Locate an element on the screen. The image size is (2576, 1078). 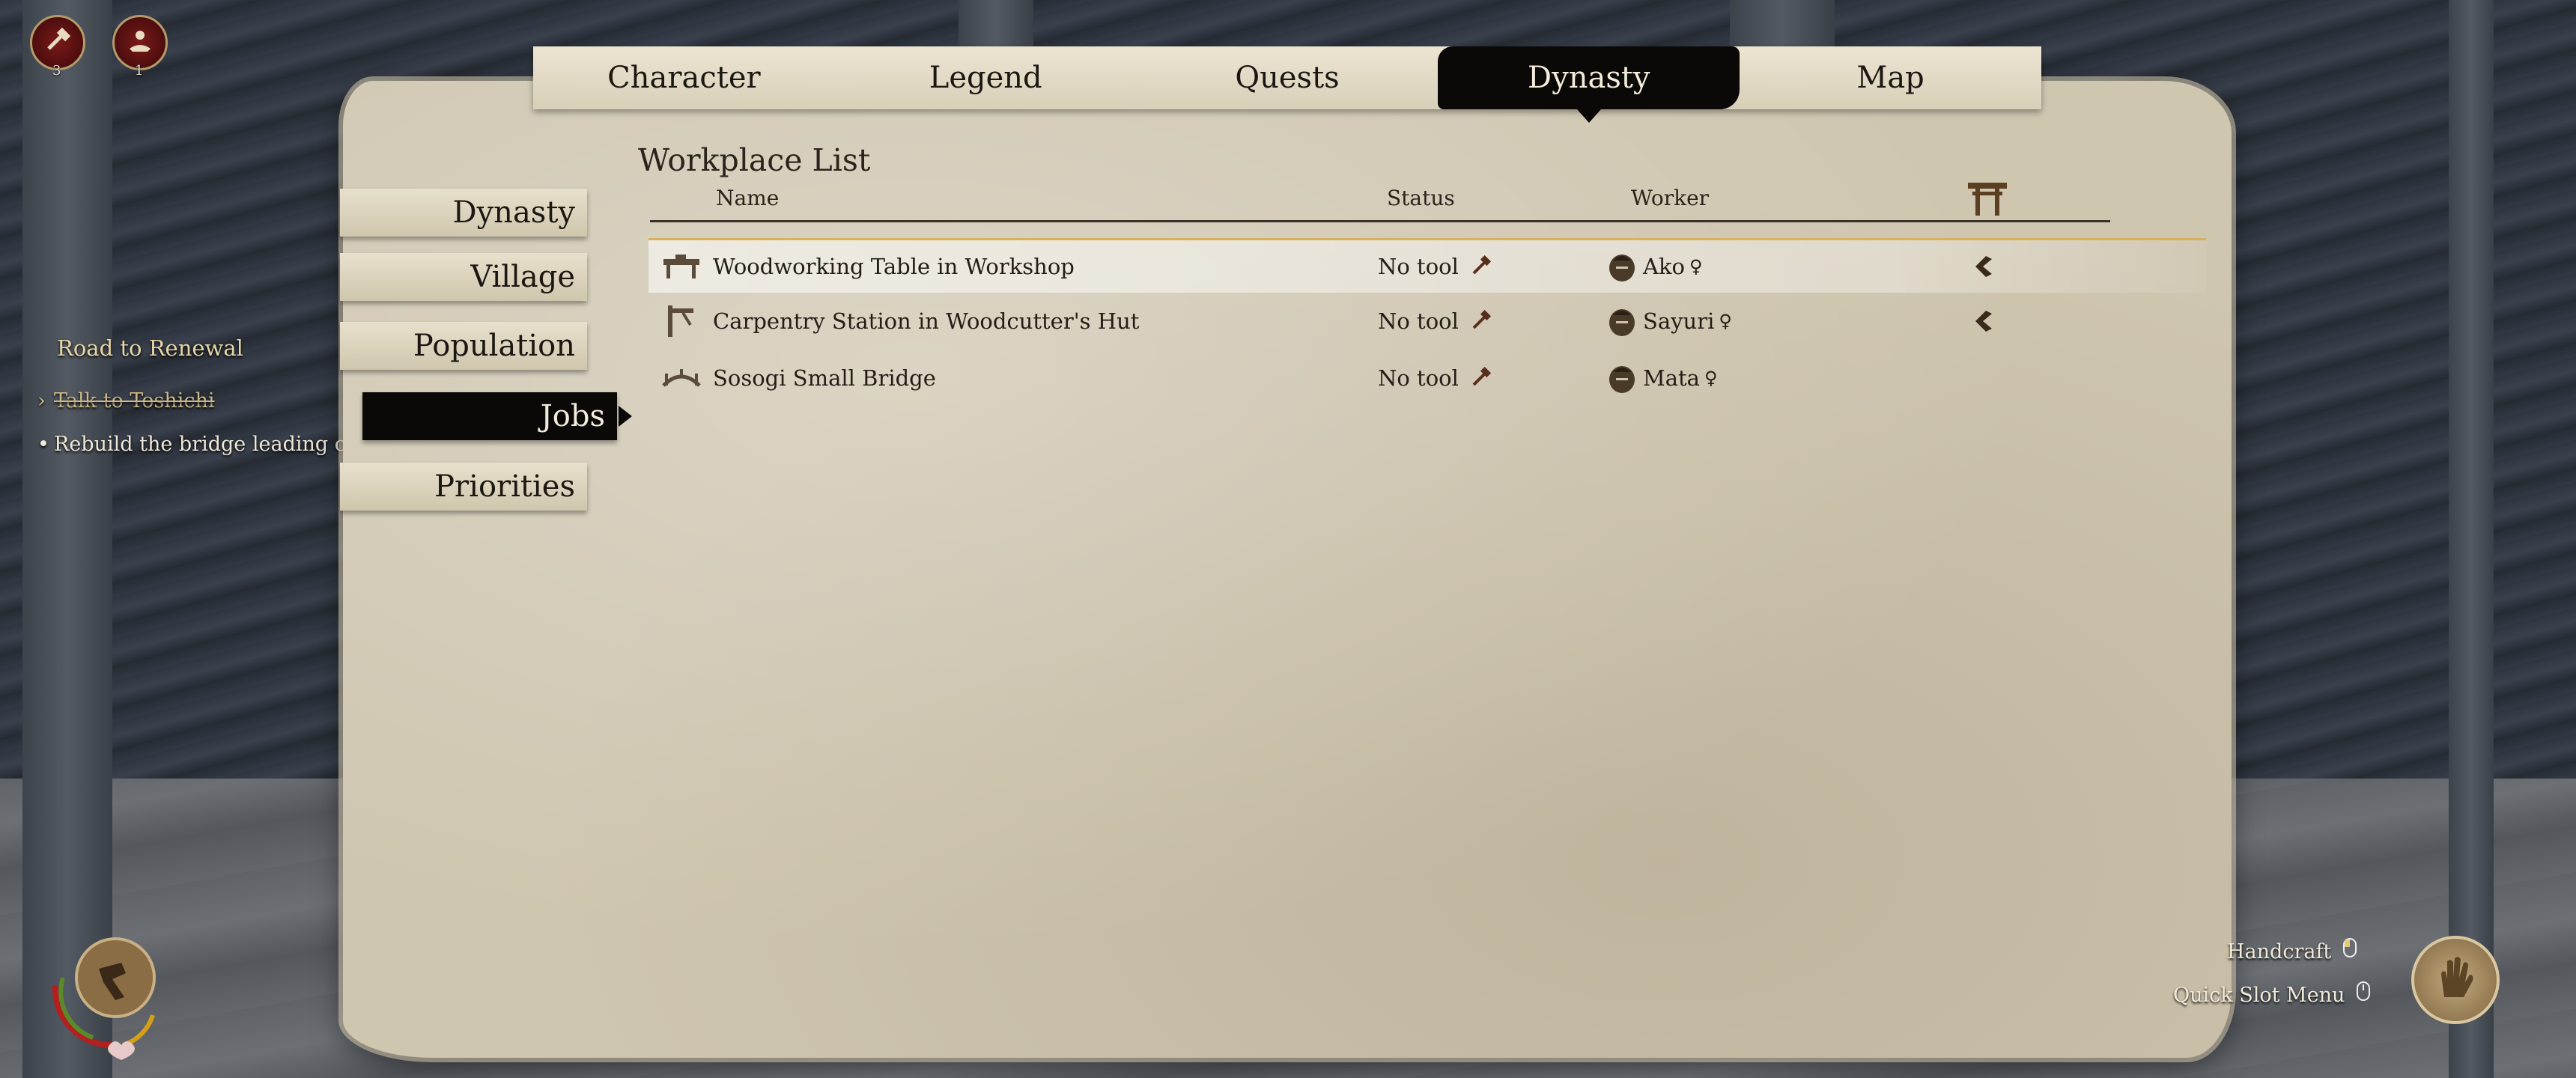
worker-cell: Ako ♀ is located at coordinates (1655, 266).